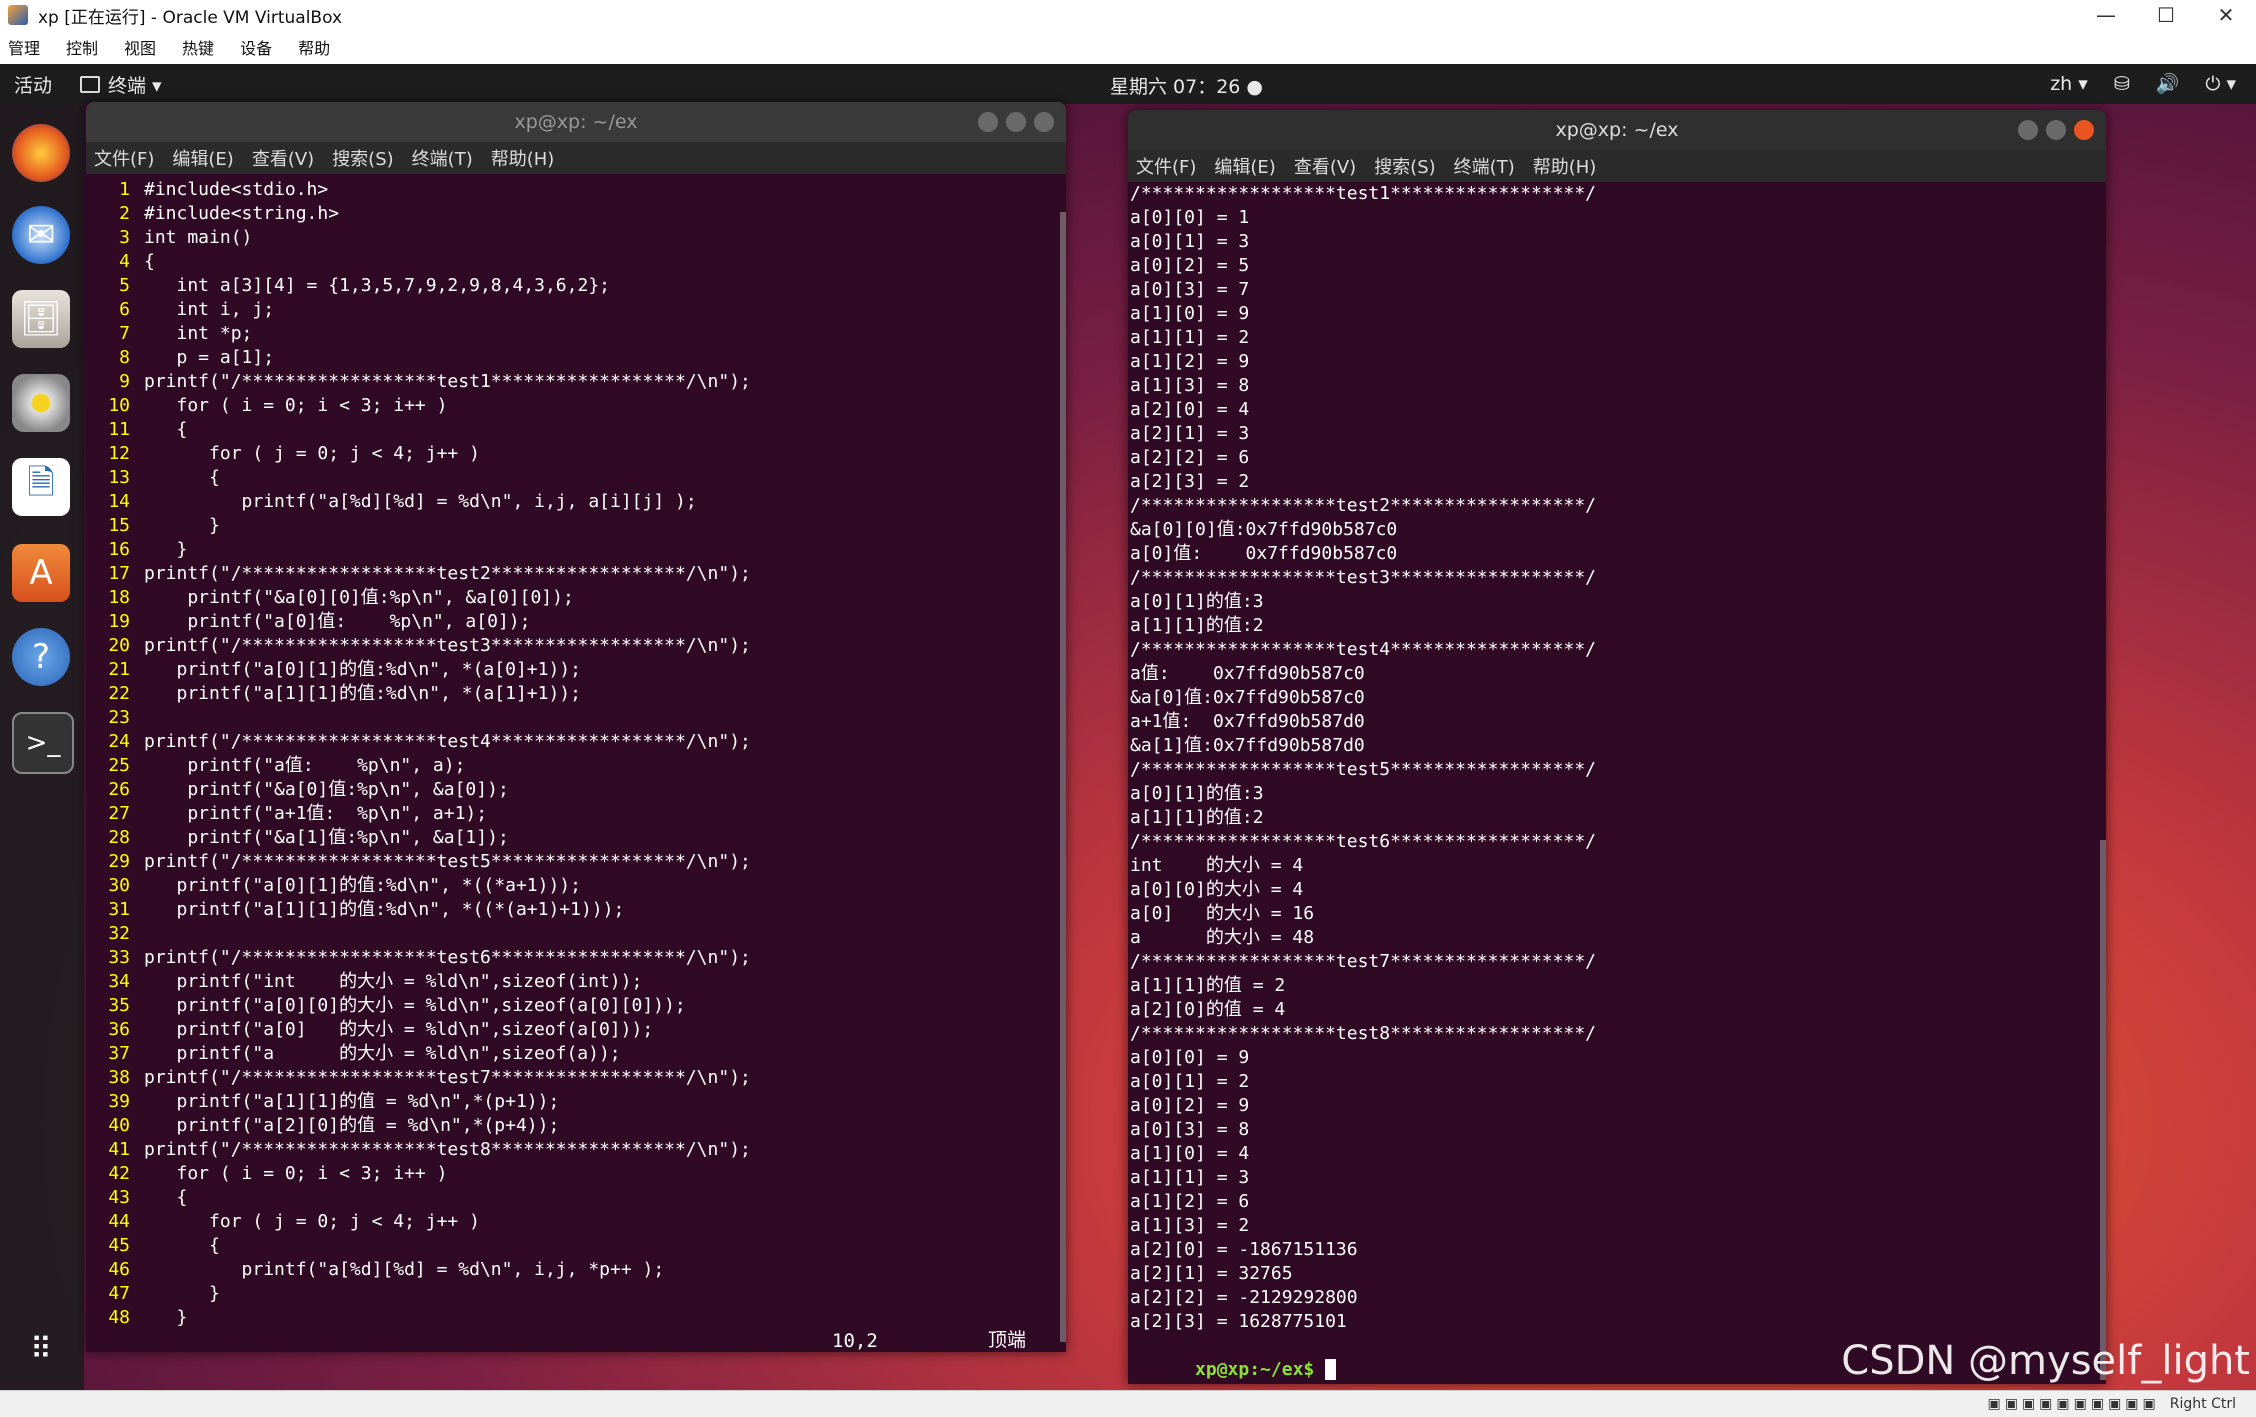  What do you see at coordinates (2069, 84) in the screenshot?
I see `language-indicator: zh ▾` at bounding box center [2069, 84].